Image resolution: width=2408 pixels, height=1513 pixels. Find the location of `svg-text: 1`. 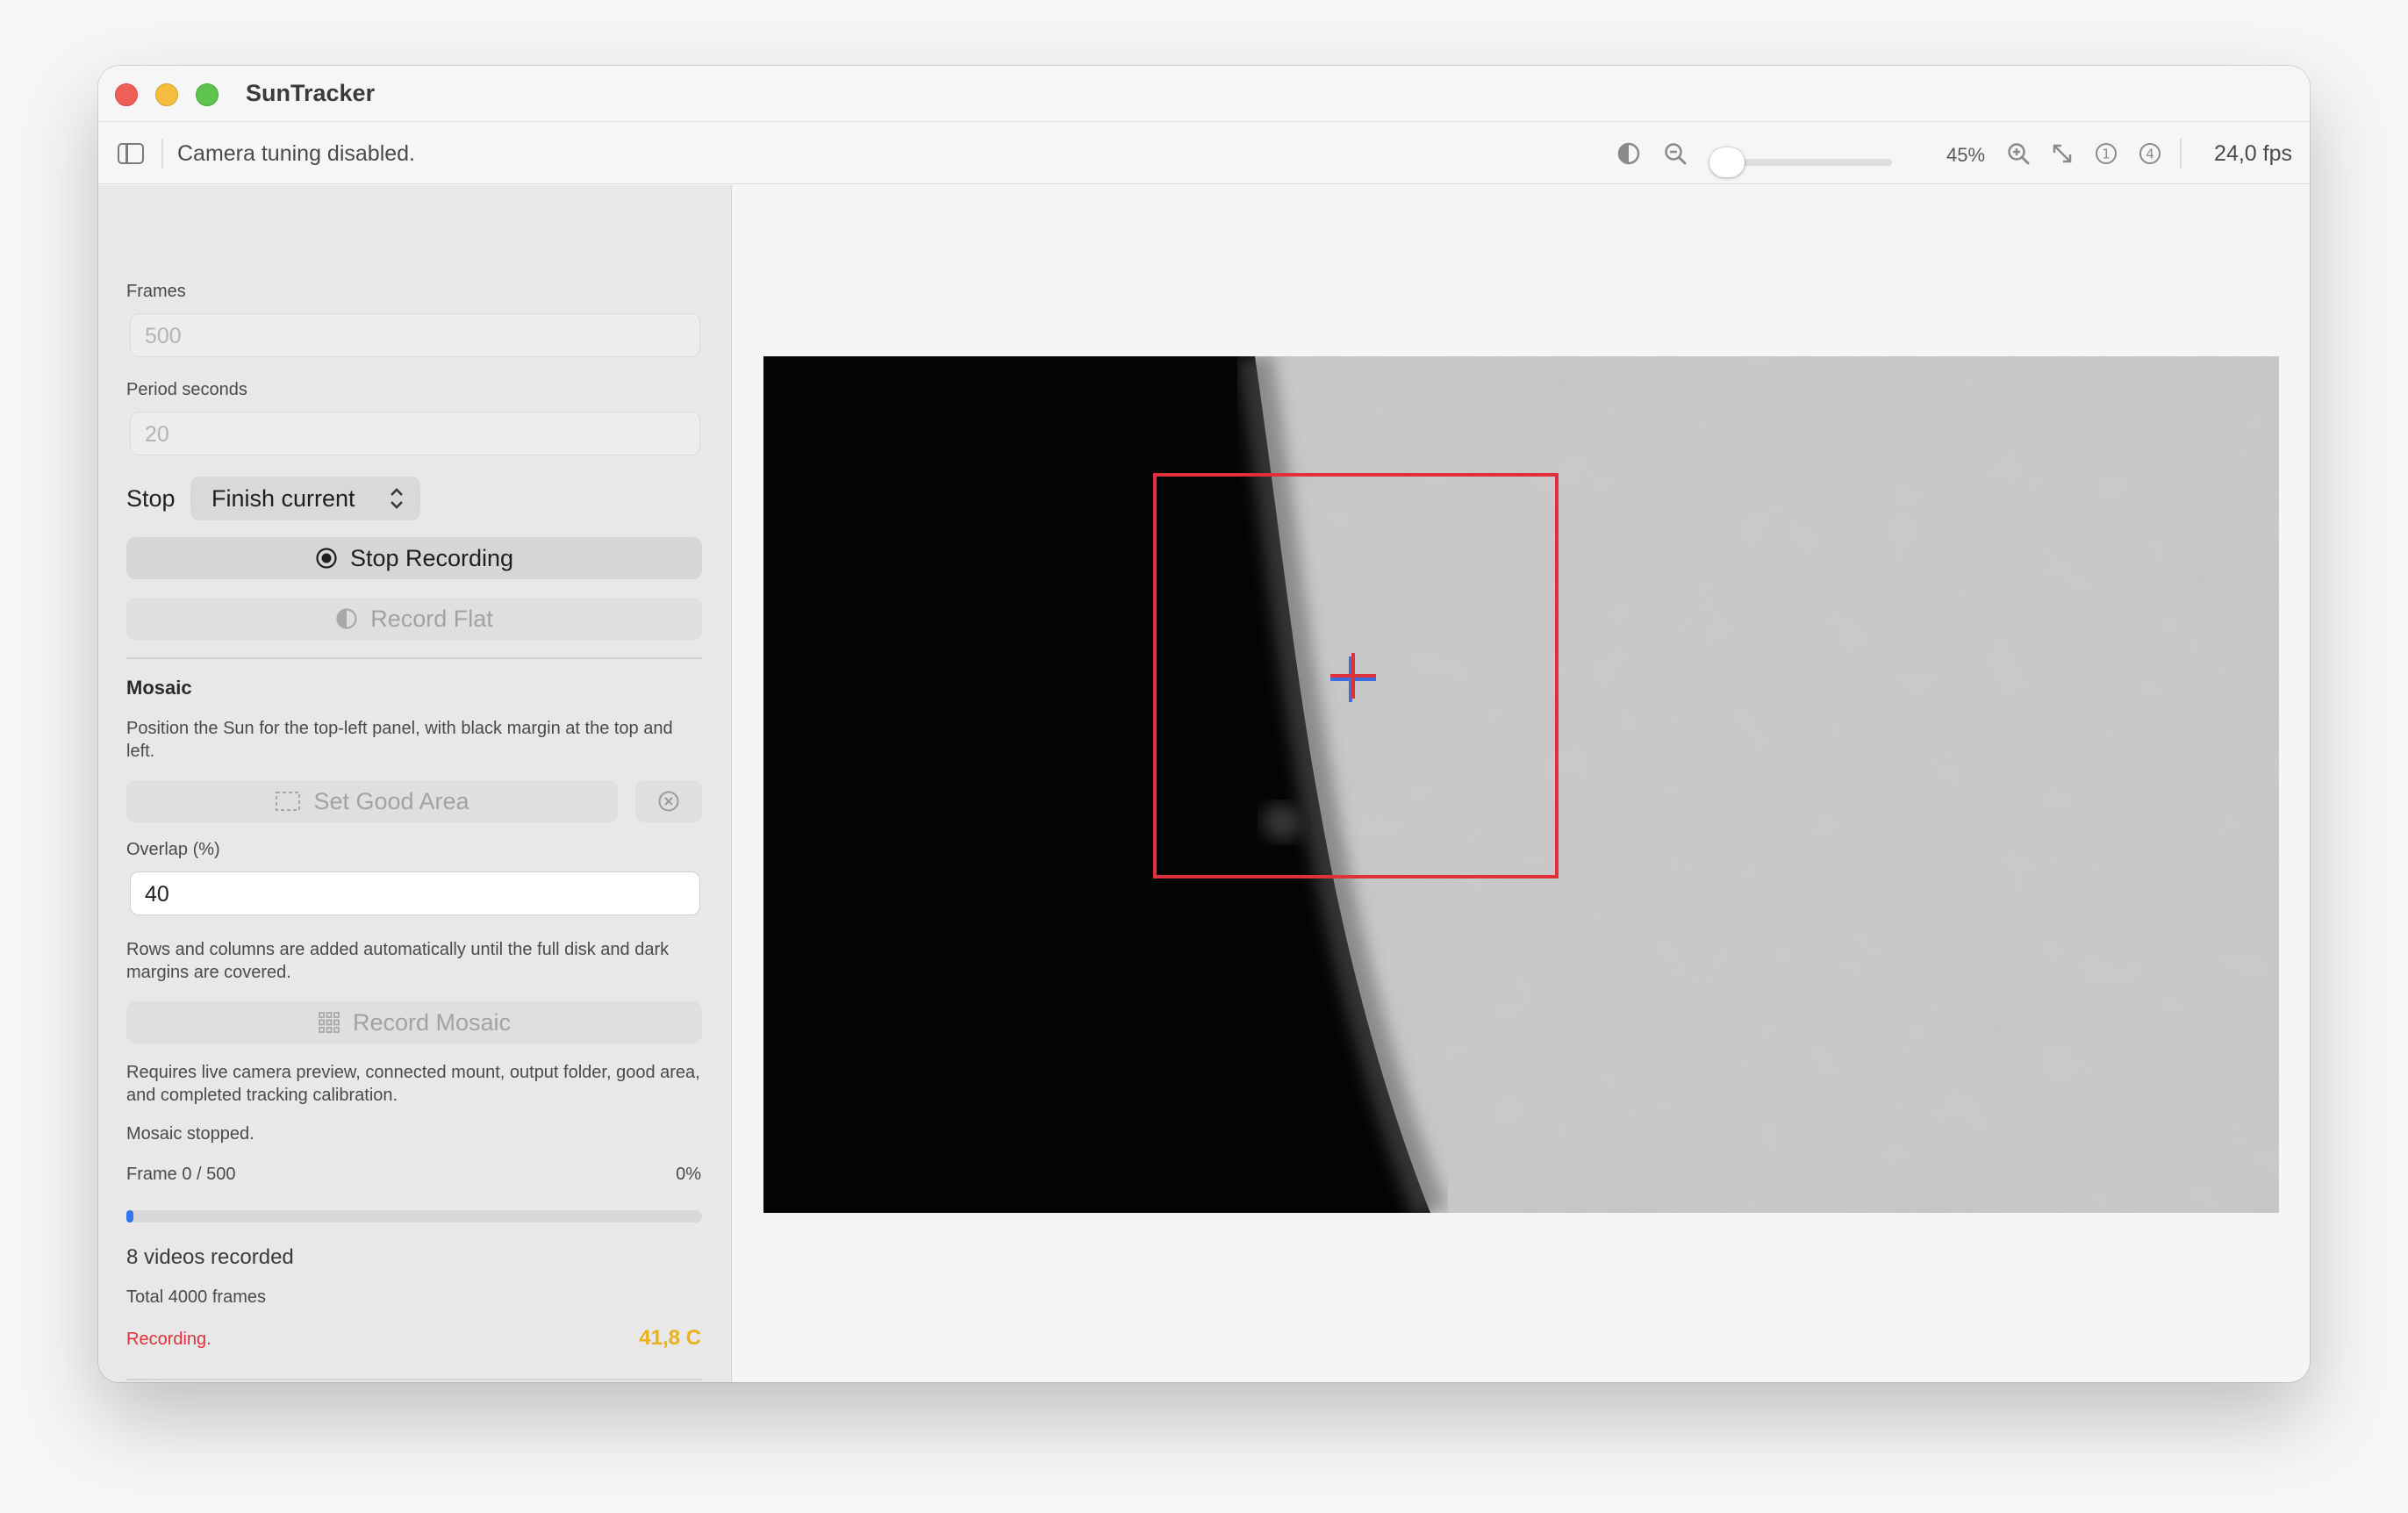

svg-text: 1 is located at coordinates (2106, 154).